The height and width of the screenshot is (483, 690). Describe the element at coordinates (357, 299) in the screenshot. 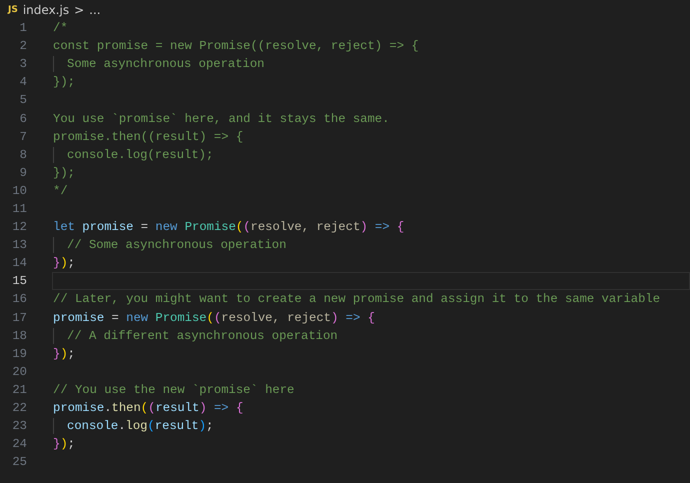

I see `code-line: // Later, you might want to create a new promise and assign it to the same variable` at that location.